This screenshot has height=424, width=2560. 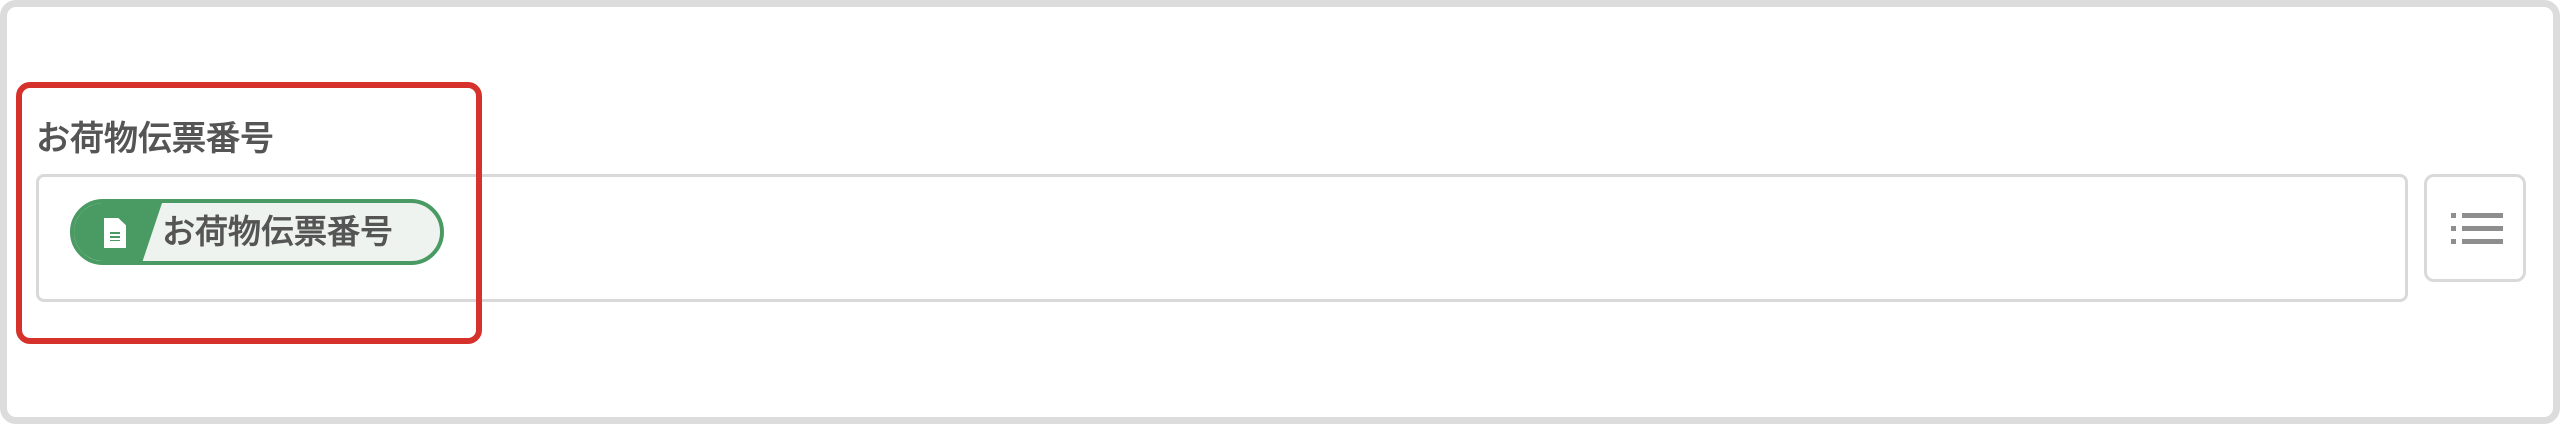 What do you see at coordinates (155, 139) in the screenshot?
I see `field-label: お荷物伝票番号` at bounding box center [155, 139].